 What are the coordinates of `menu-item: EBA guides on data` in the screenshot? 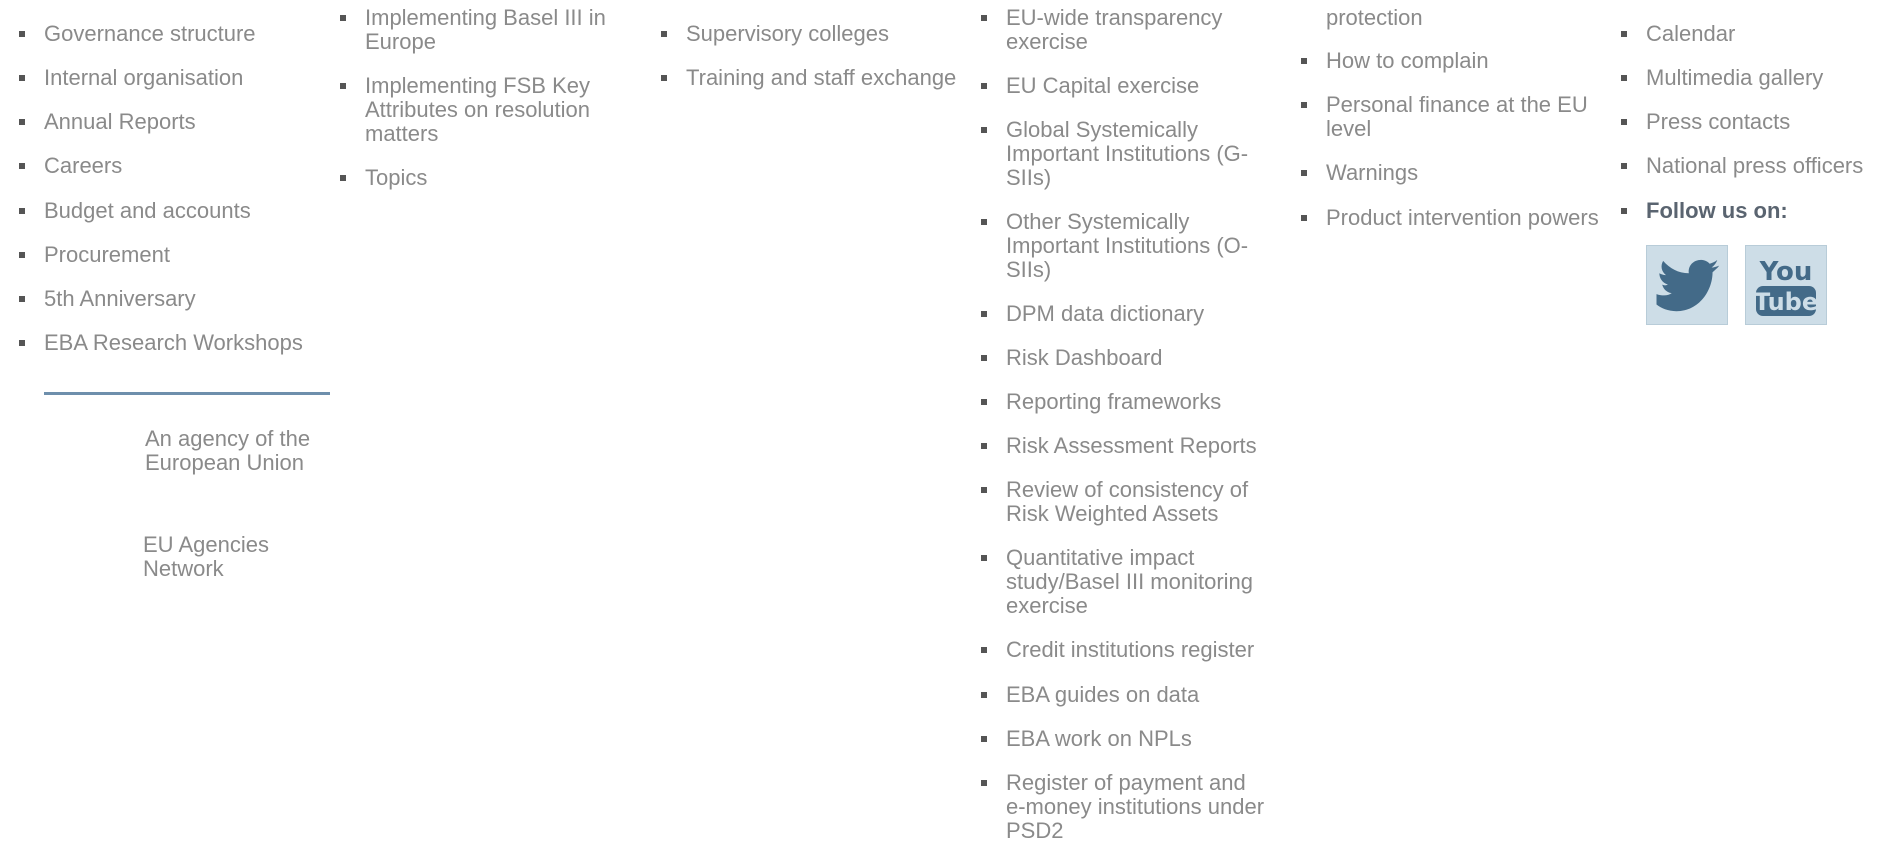 It's located at (1126, 695).